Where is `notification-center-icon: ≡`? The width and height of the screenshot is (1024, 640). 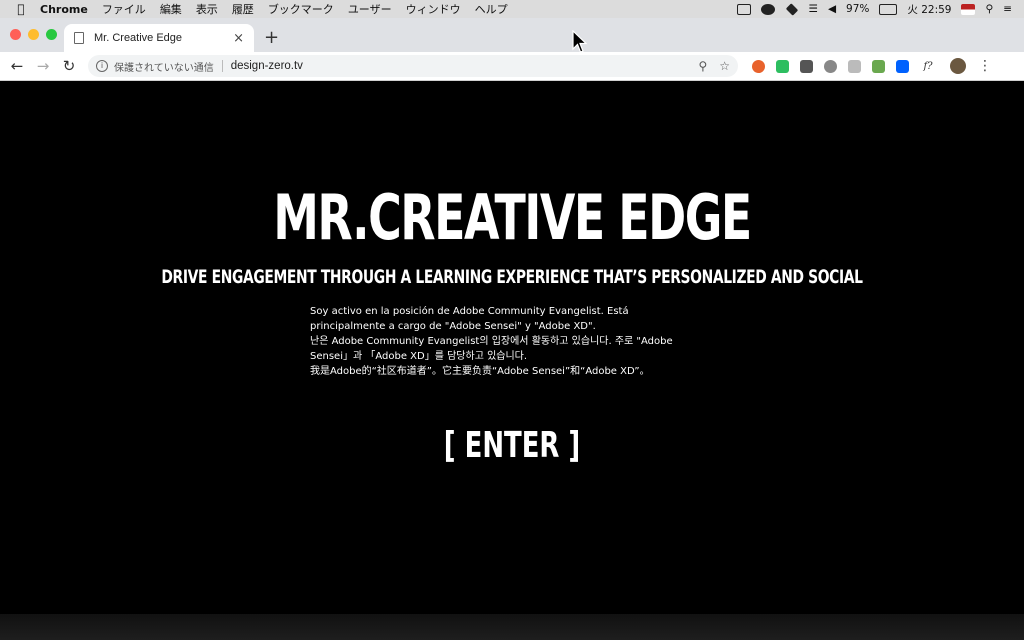 notification-center-icon: ≡ is located at coordinates (1007, 9).